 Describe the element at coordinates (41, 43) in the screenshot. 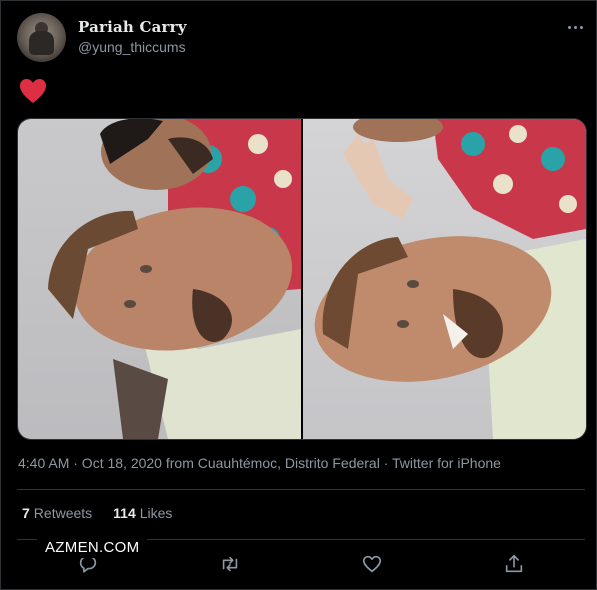

I see `avatar-figure-body` at that location.